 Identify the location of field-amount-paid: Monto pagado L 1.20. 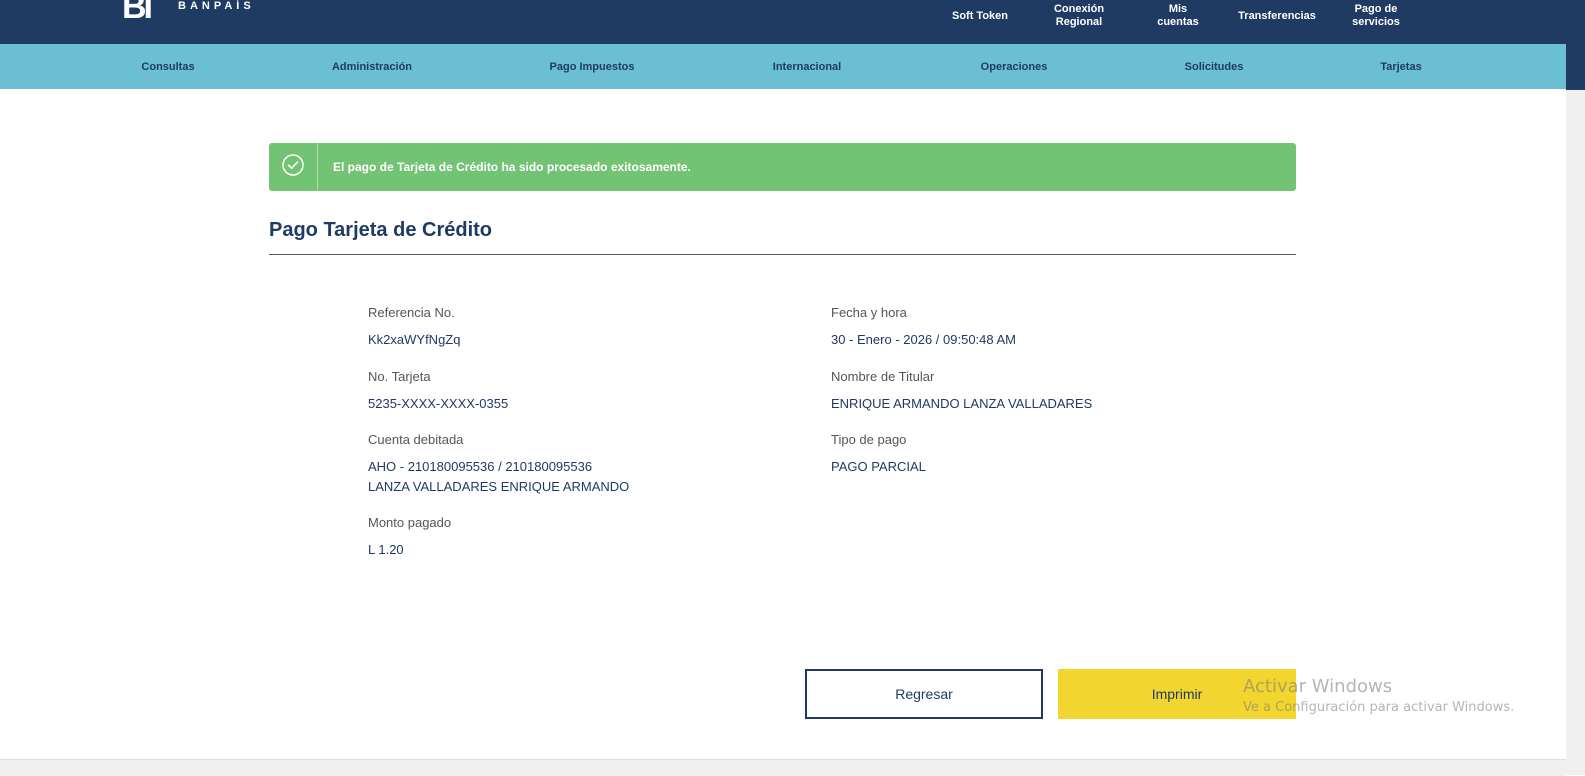
(578, 537).